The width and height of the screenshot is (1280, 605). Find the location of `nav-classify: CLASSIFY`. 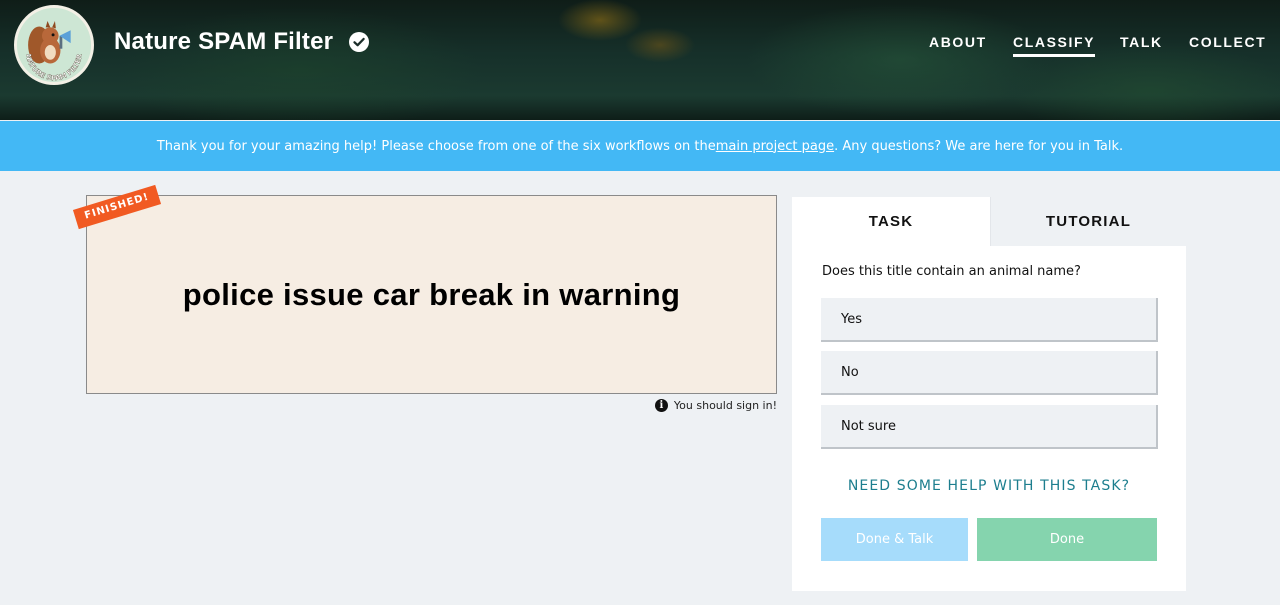

nav-classify: CLASSIFY is located at coordinates (1054, 45).